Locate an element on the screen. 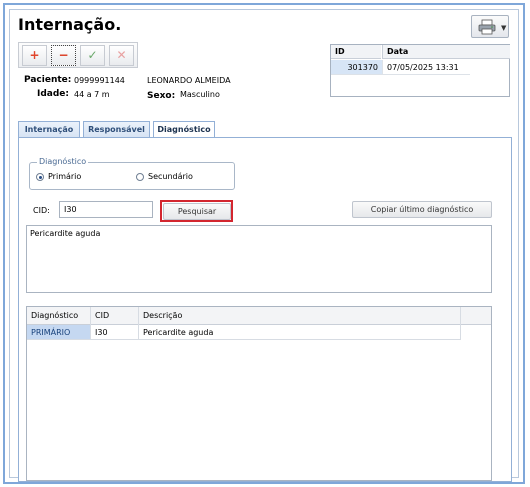  col-header-cid: CID is located at coordinates (115, 316).